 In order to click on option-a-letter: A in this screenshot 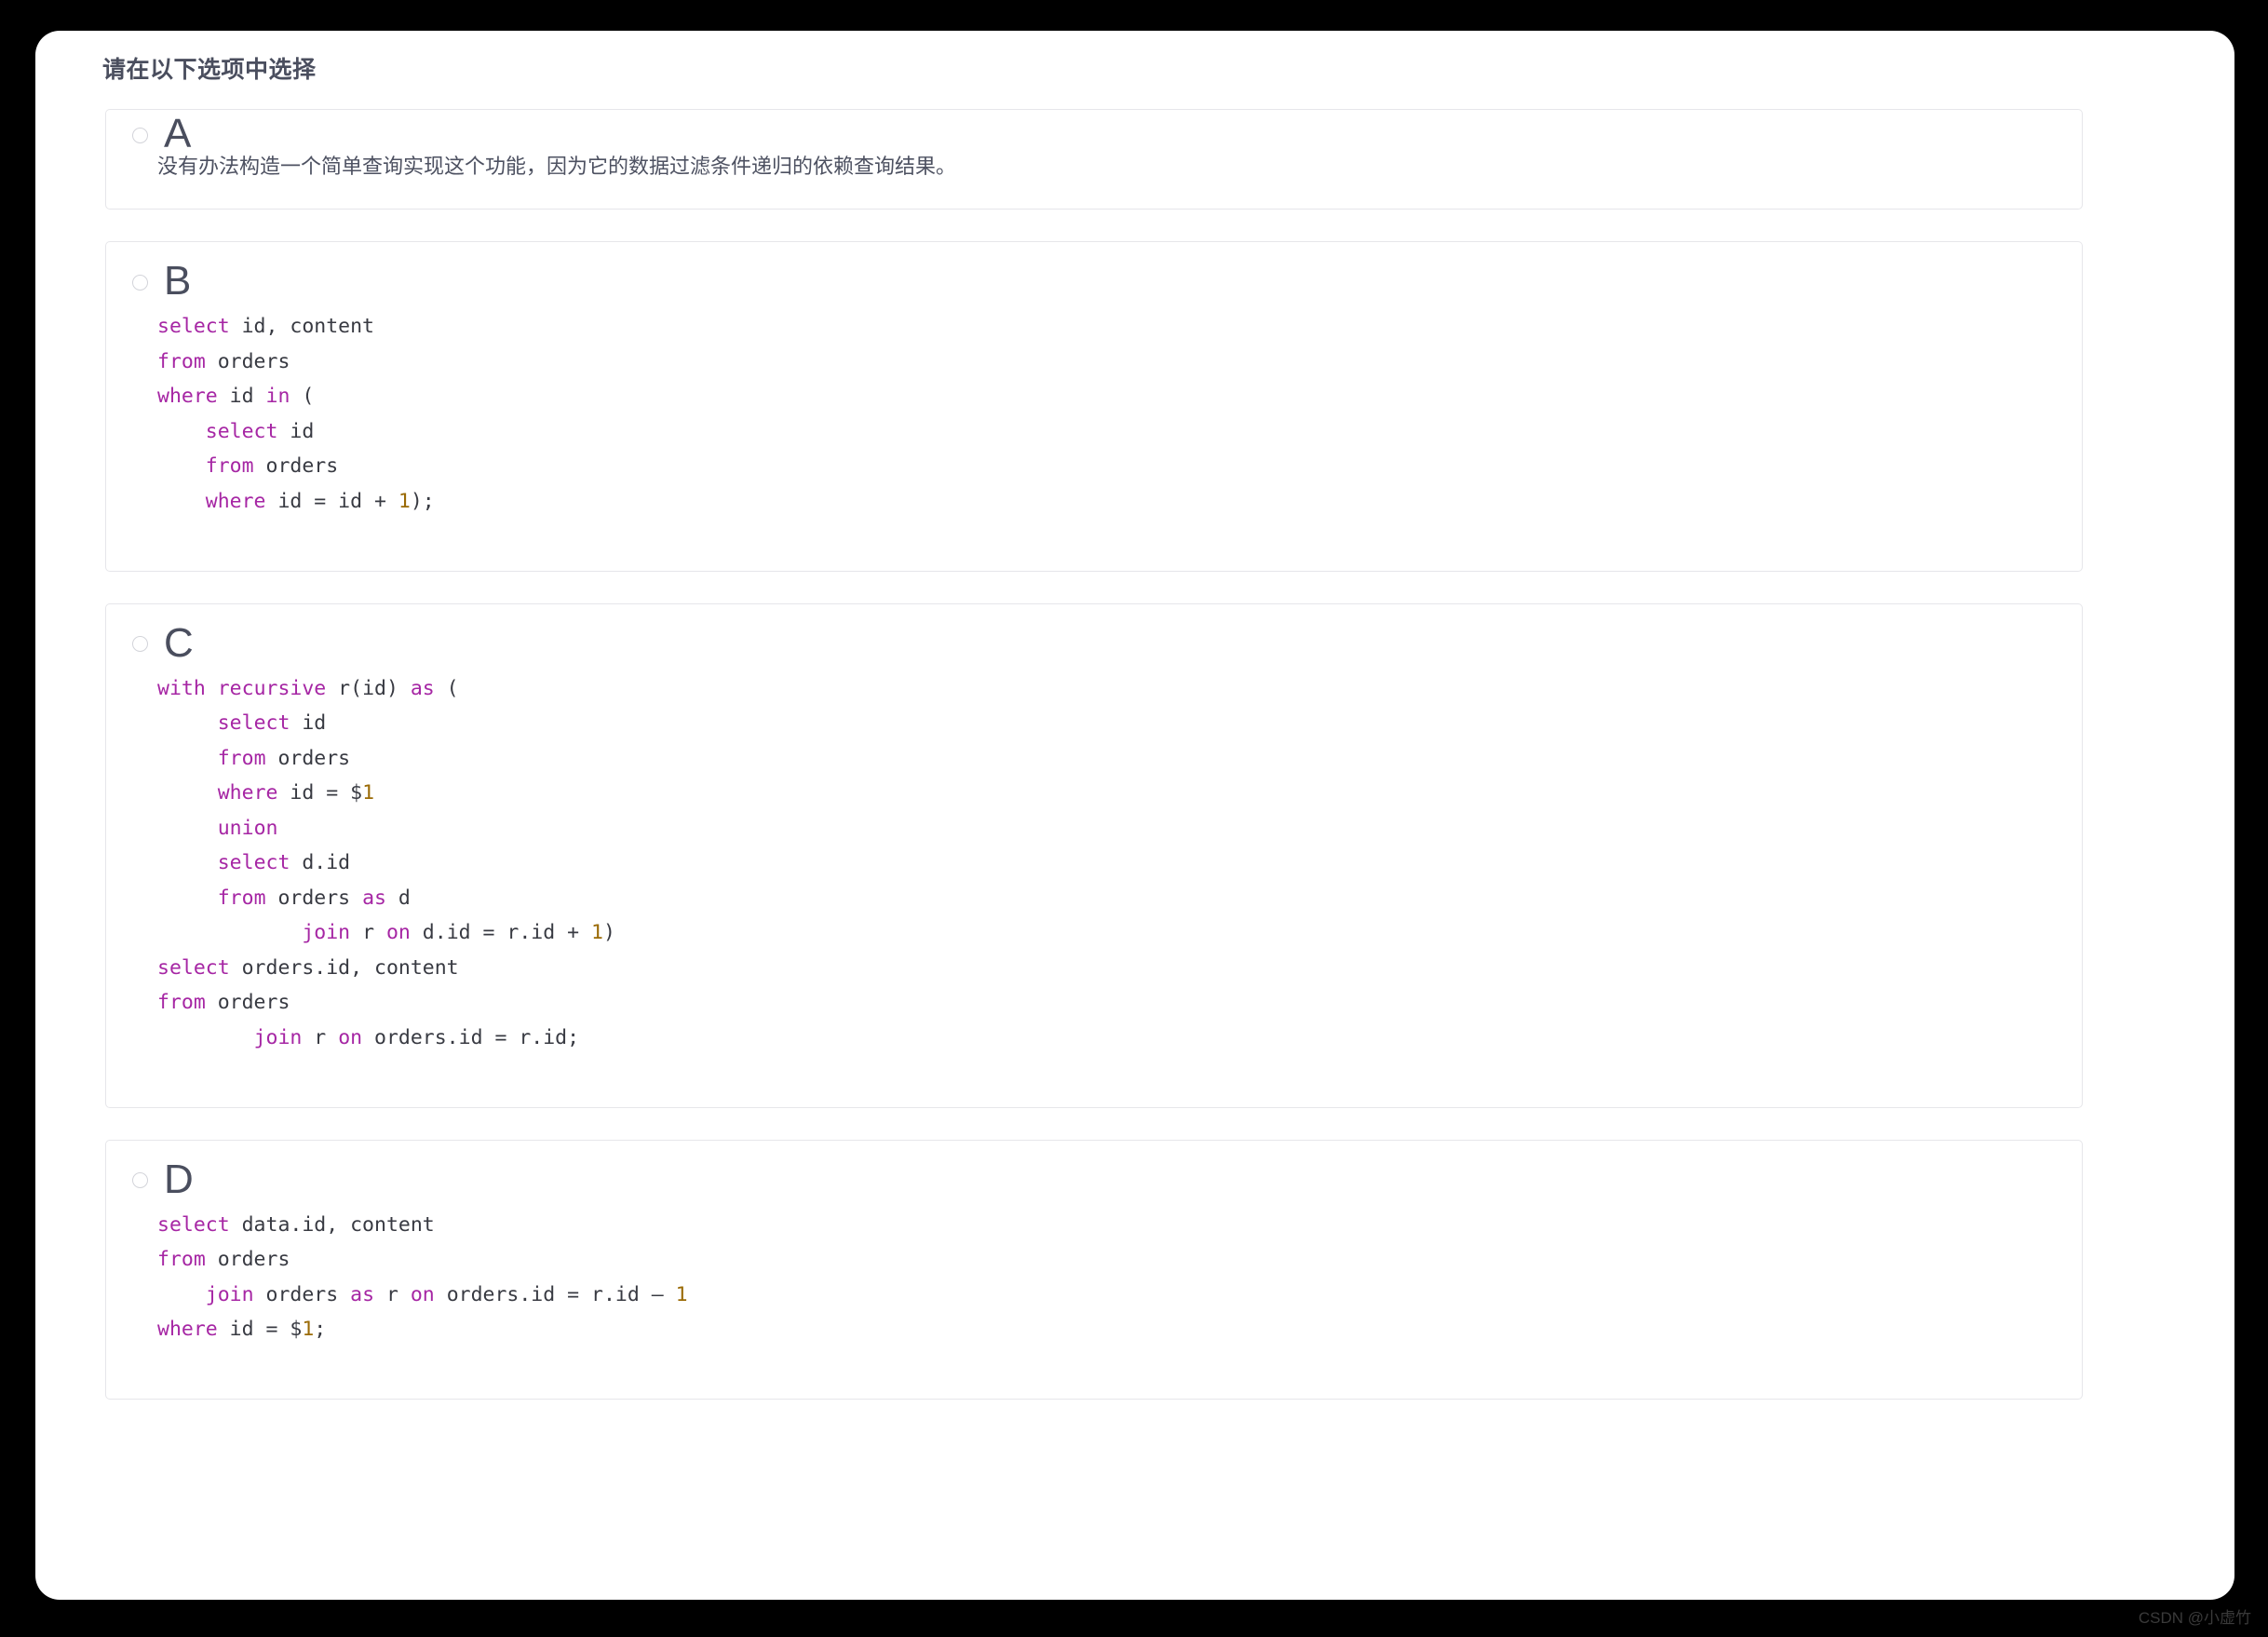, I will do `click(178, 133)`.